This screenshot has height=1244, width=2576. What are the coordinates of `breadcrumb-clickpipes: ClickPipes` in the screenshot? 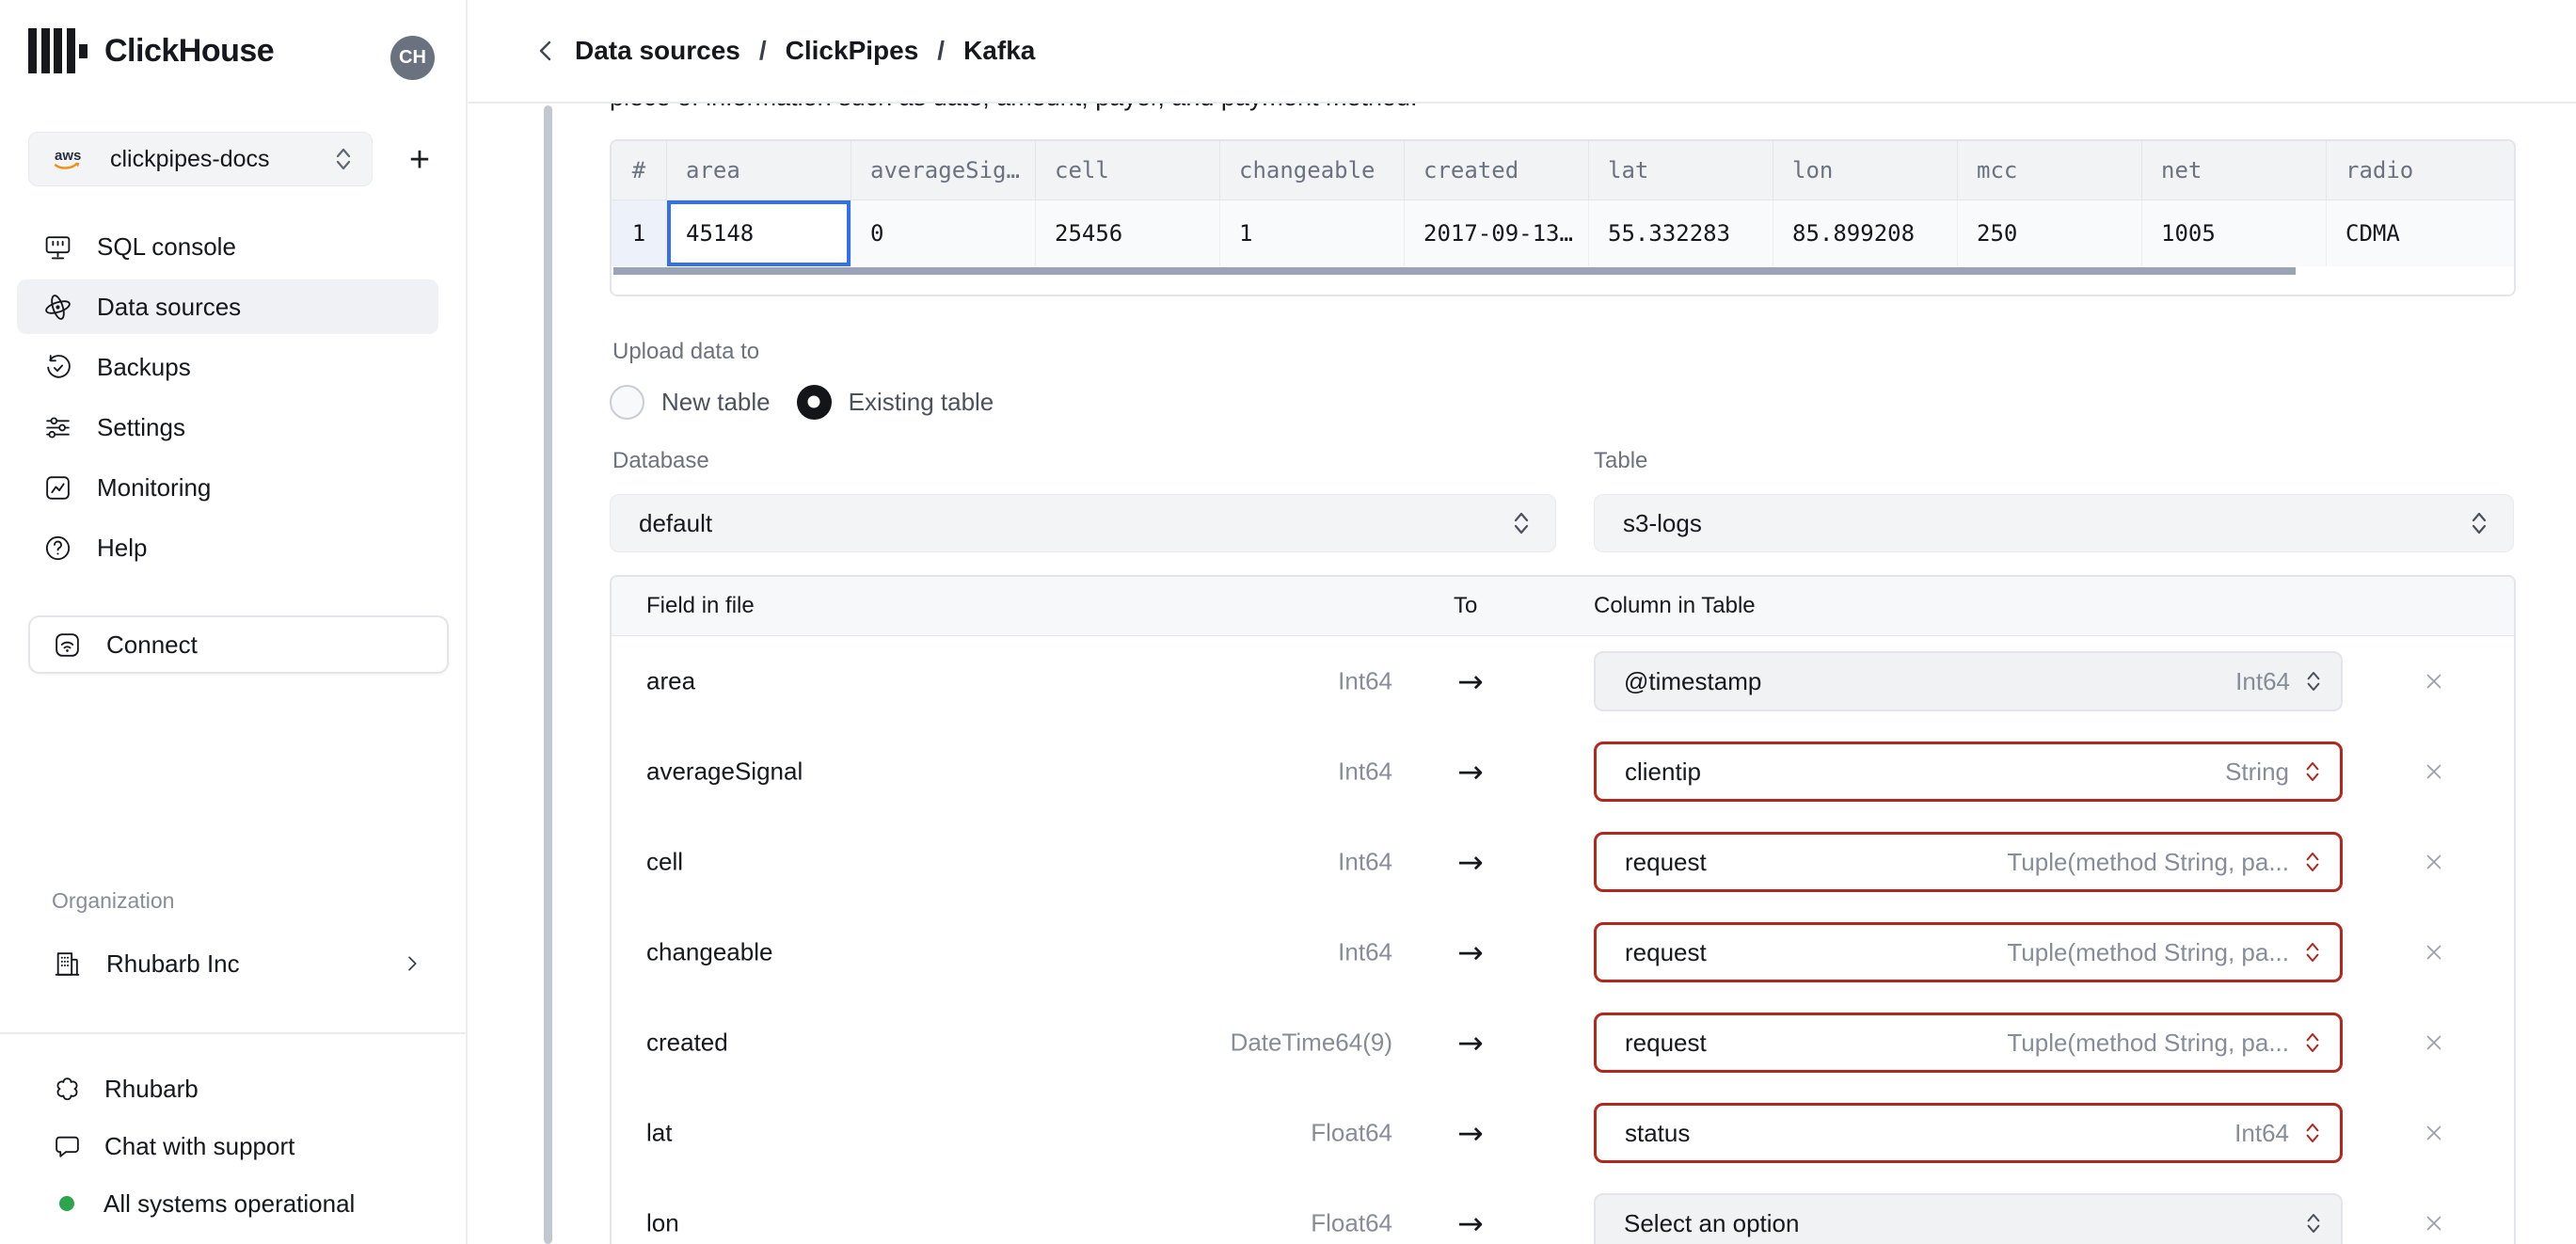 It's located at (853, 51).